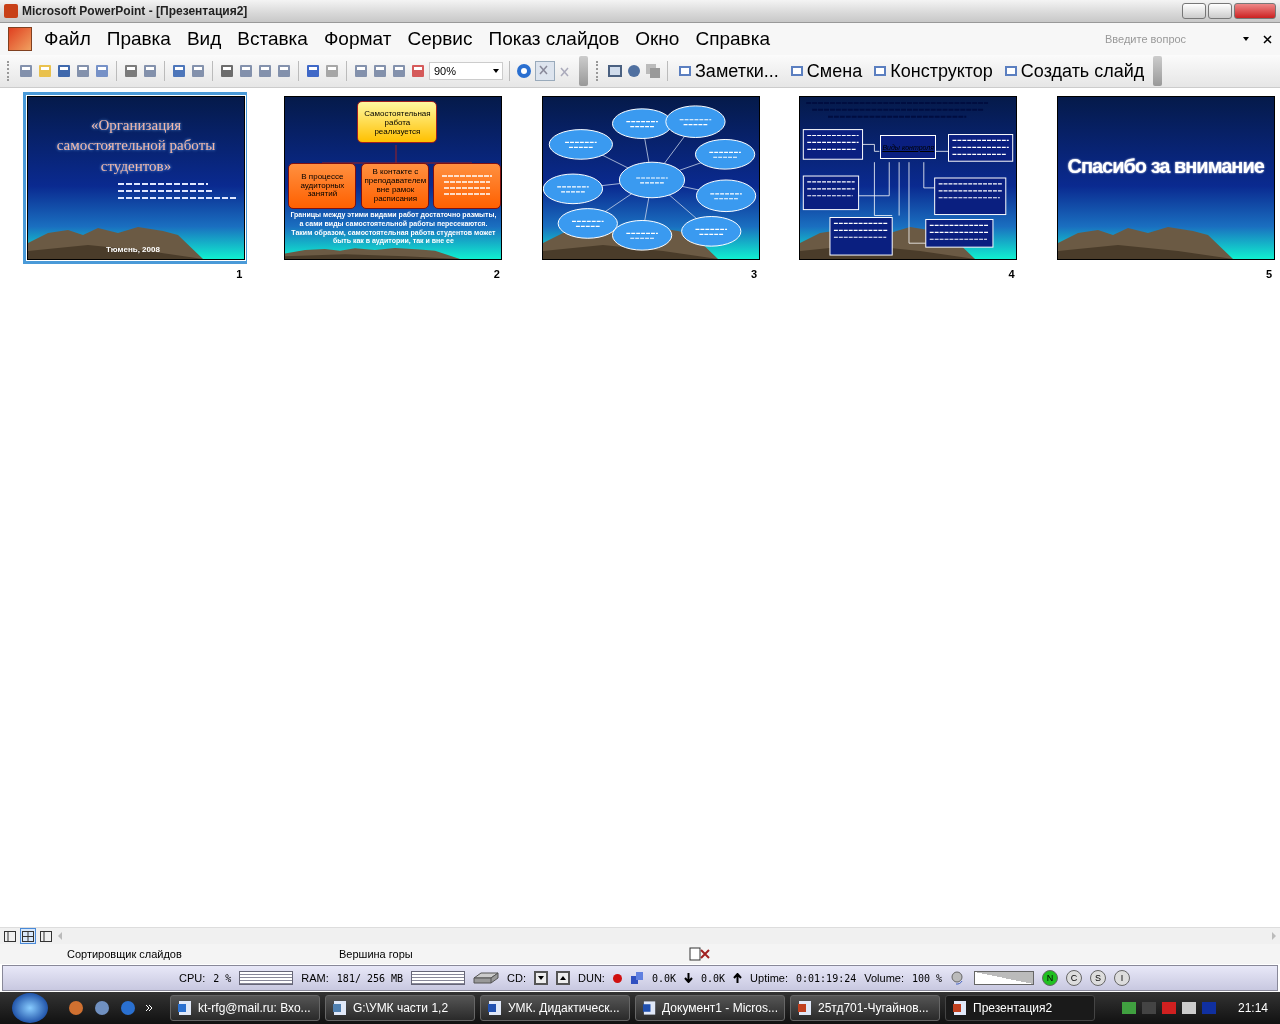 This screenshot has width=1280, height=1024. What do you see at coordinates (1165, 166) in the screenshot?
I see `slide-title: Спасибо за внимание` at bounding box center [1165, 166].